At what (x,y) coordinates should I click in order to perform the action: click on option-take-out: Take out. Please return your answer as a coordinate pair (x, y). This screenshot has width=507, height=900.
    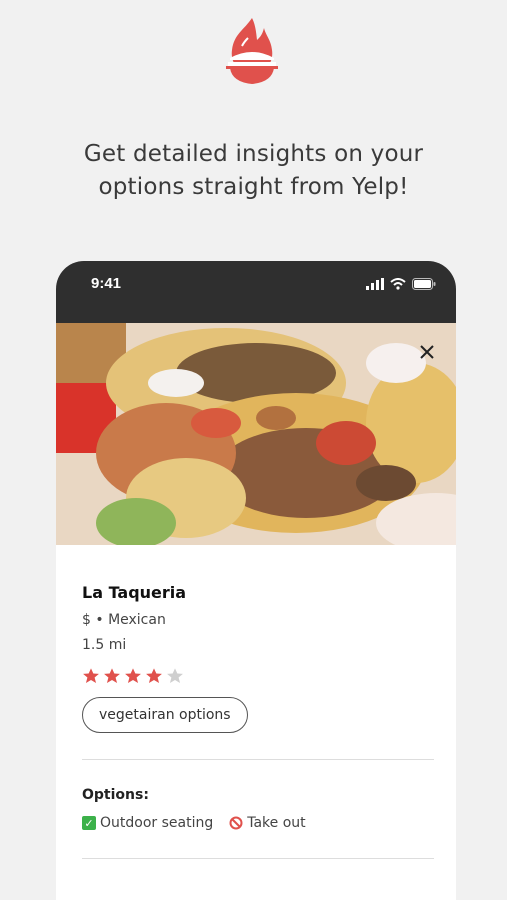
    Looking at the image, I should click on (267, 823).